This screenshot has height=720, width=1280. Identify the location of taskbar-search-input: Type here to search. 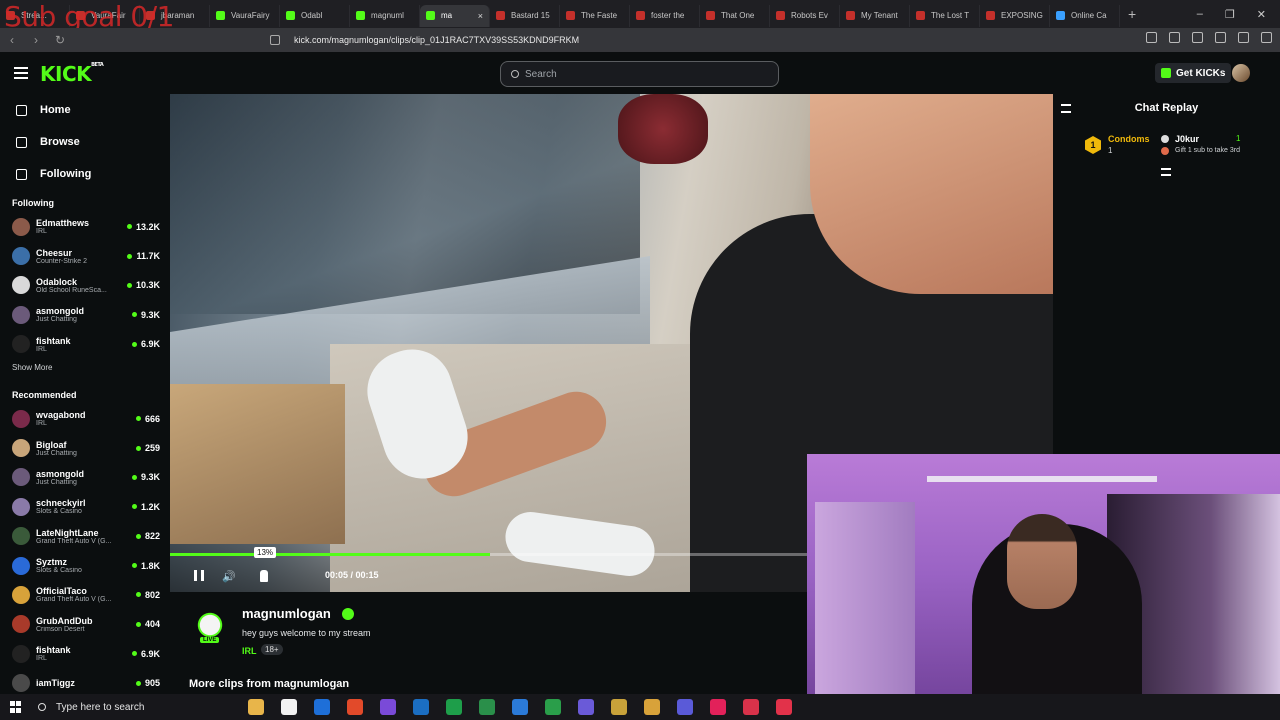
(133, 707).